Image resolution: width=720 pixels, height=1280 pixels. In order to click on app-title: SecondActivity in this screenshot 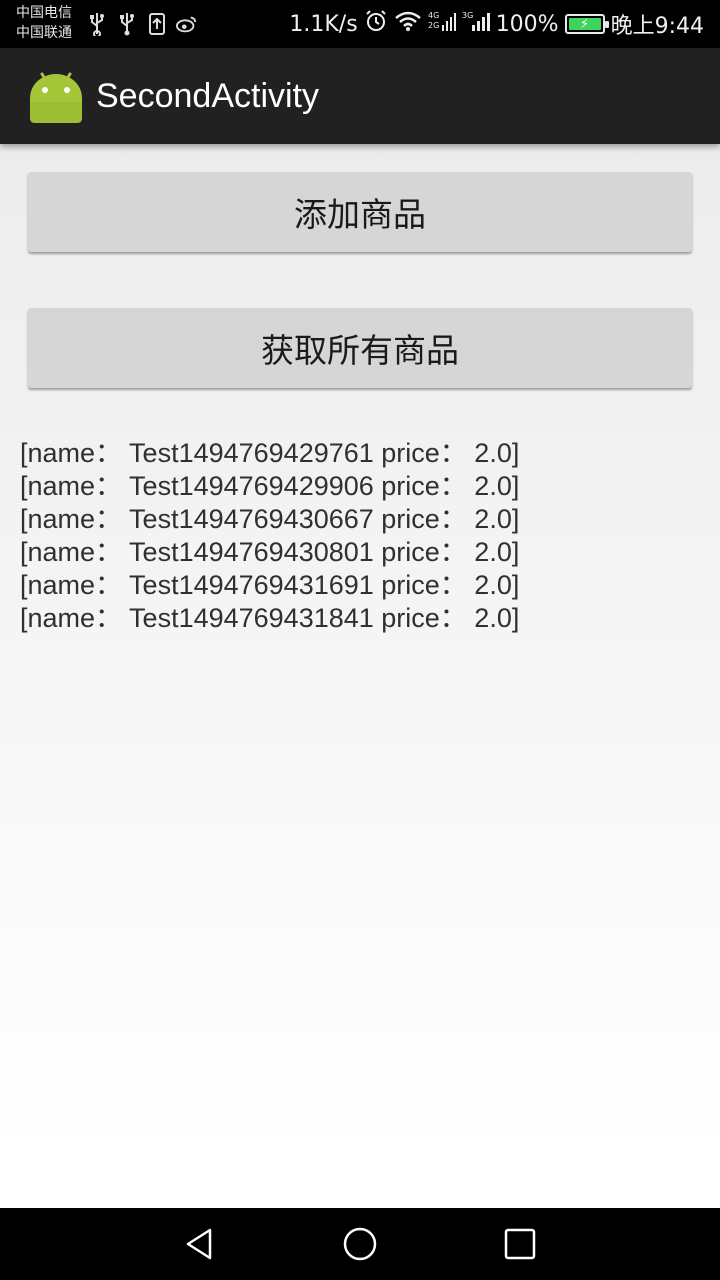, I will do `click(207, 96)`.